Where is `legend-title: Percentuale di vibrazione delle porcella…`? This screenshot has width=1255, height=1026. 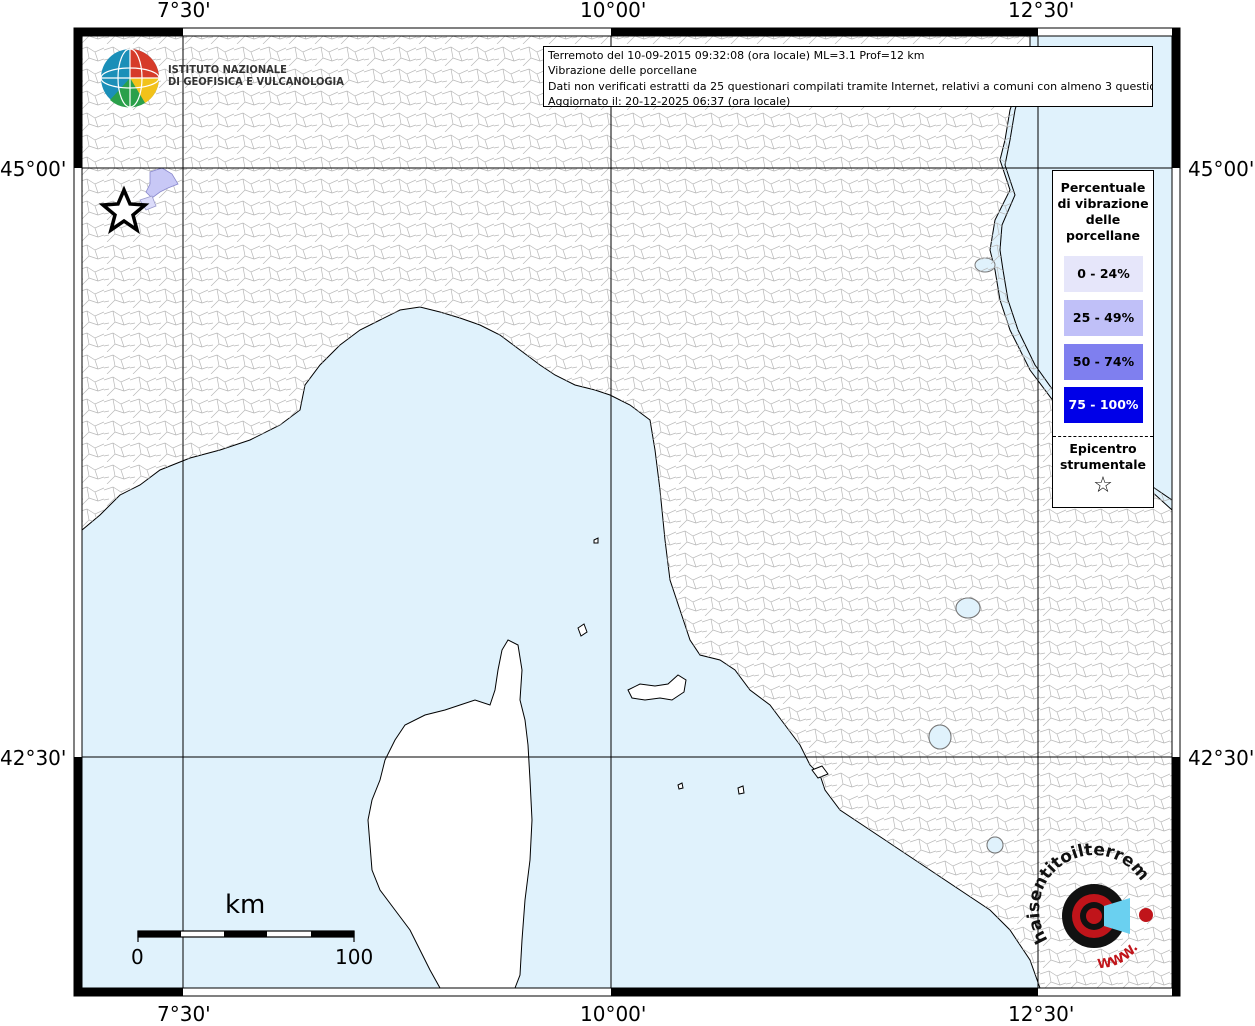
legend-title: Percentuale di vibrazione delle porcella… is located at coordinates (1103, 212).